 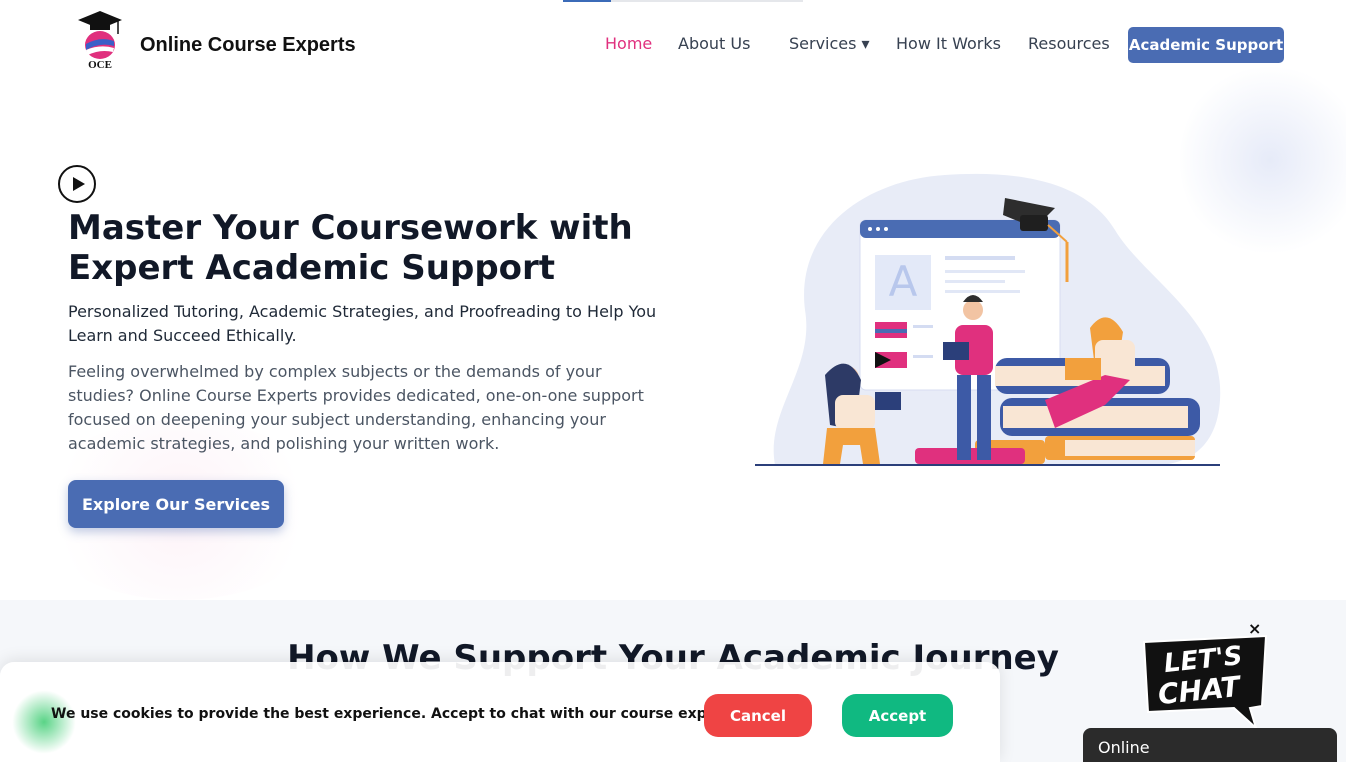 I want to click on nav-resources: Resources, so click(x=1069, y=43).